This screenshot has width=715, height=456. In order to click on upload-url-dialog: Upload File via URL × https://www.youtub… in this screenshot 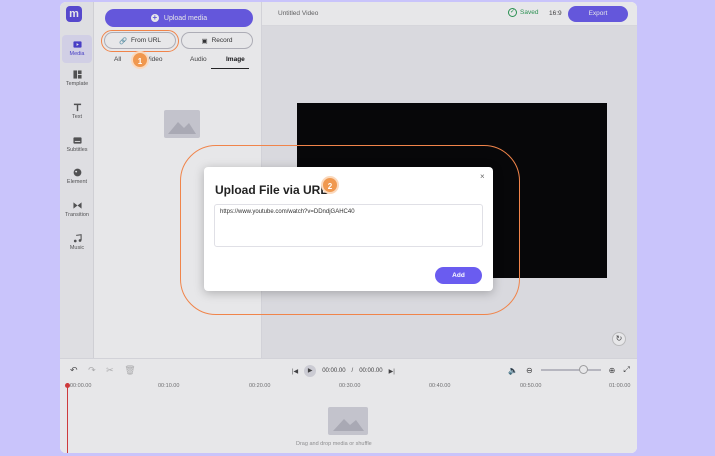, I will do `click(348, 229)`.